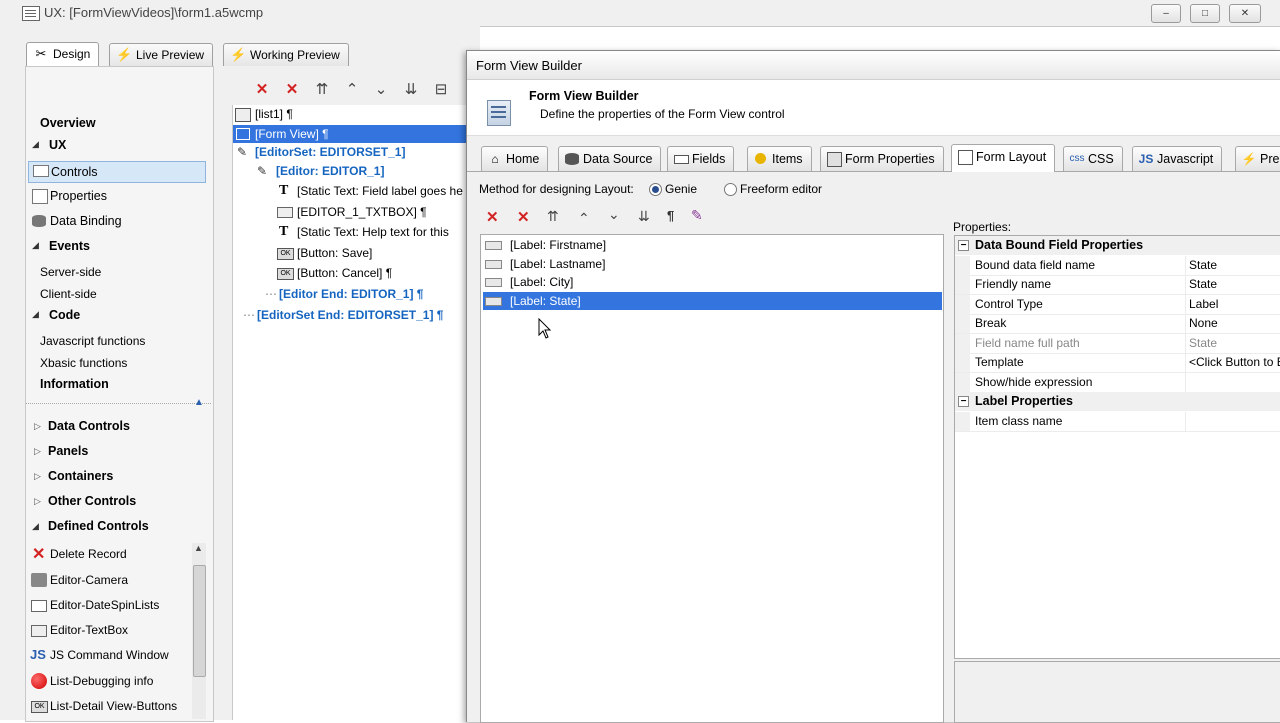 The image size is (1280, 723). I want to click on tab-css: css CSS, so click(1093, 158).